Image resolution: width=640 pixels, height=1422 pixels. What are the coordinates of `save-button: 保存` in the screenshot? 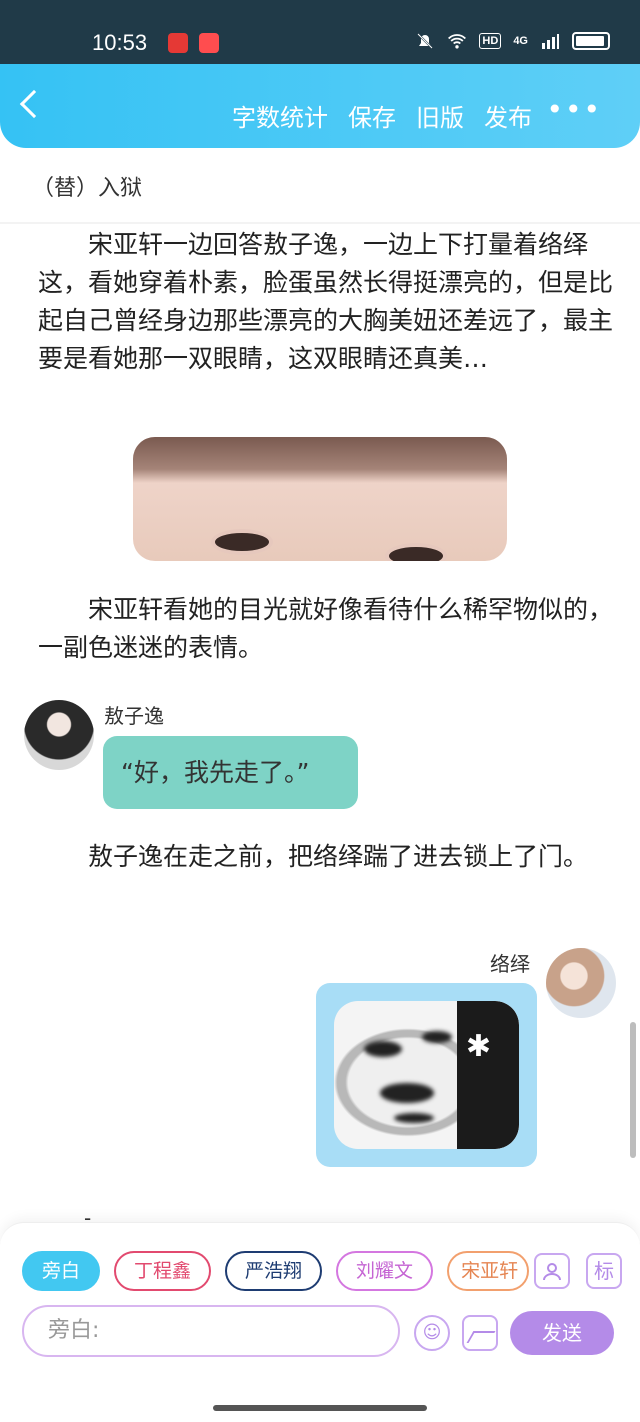 It's located at (372, 115).